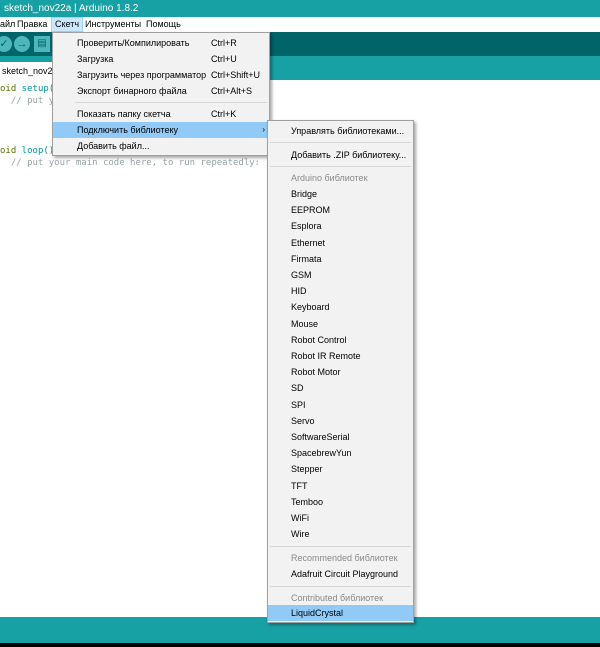 The image size is (600, 647). Describe the element at coordinates (310, 307) in the screenshot. I see `library-label: Keyboard` at that location.